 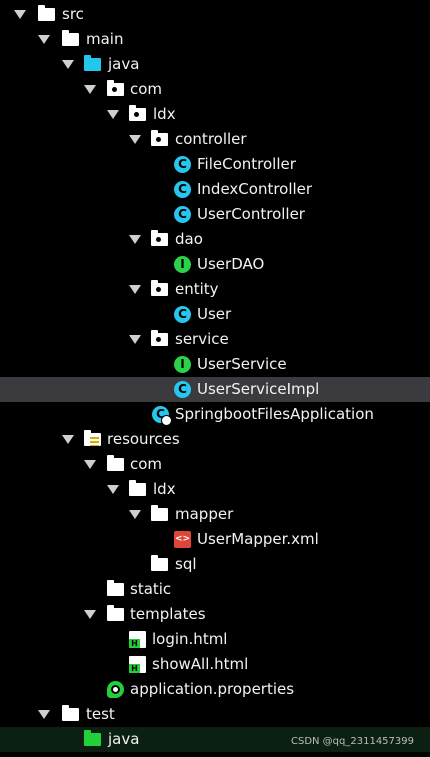 I want to click on resources-folder-icon, so click(x=92, y=438).